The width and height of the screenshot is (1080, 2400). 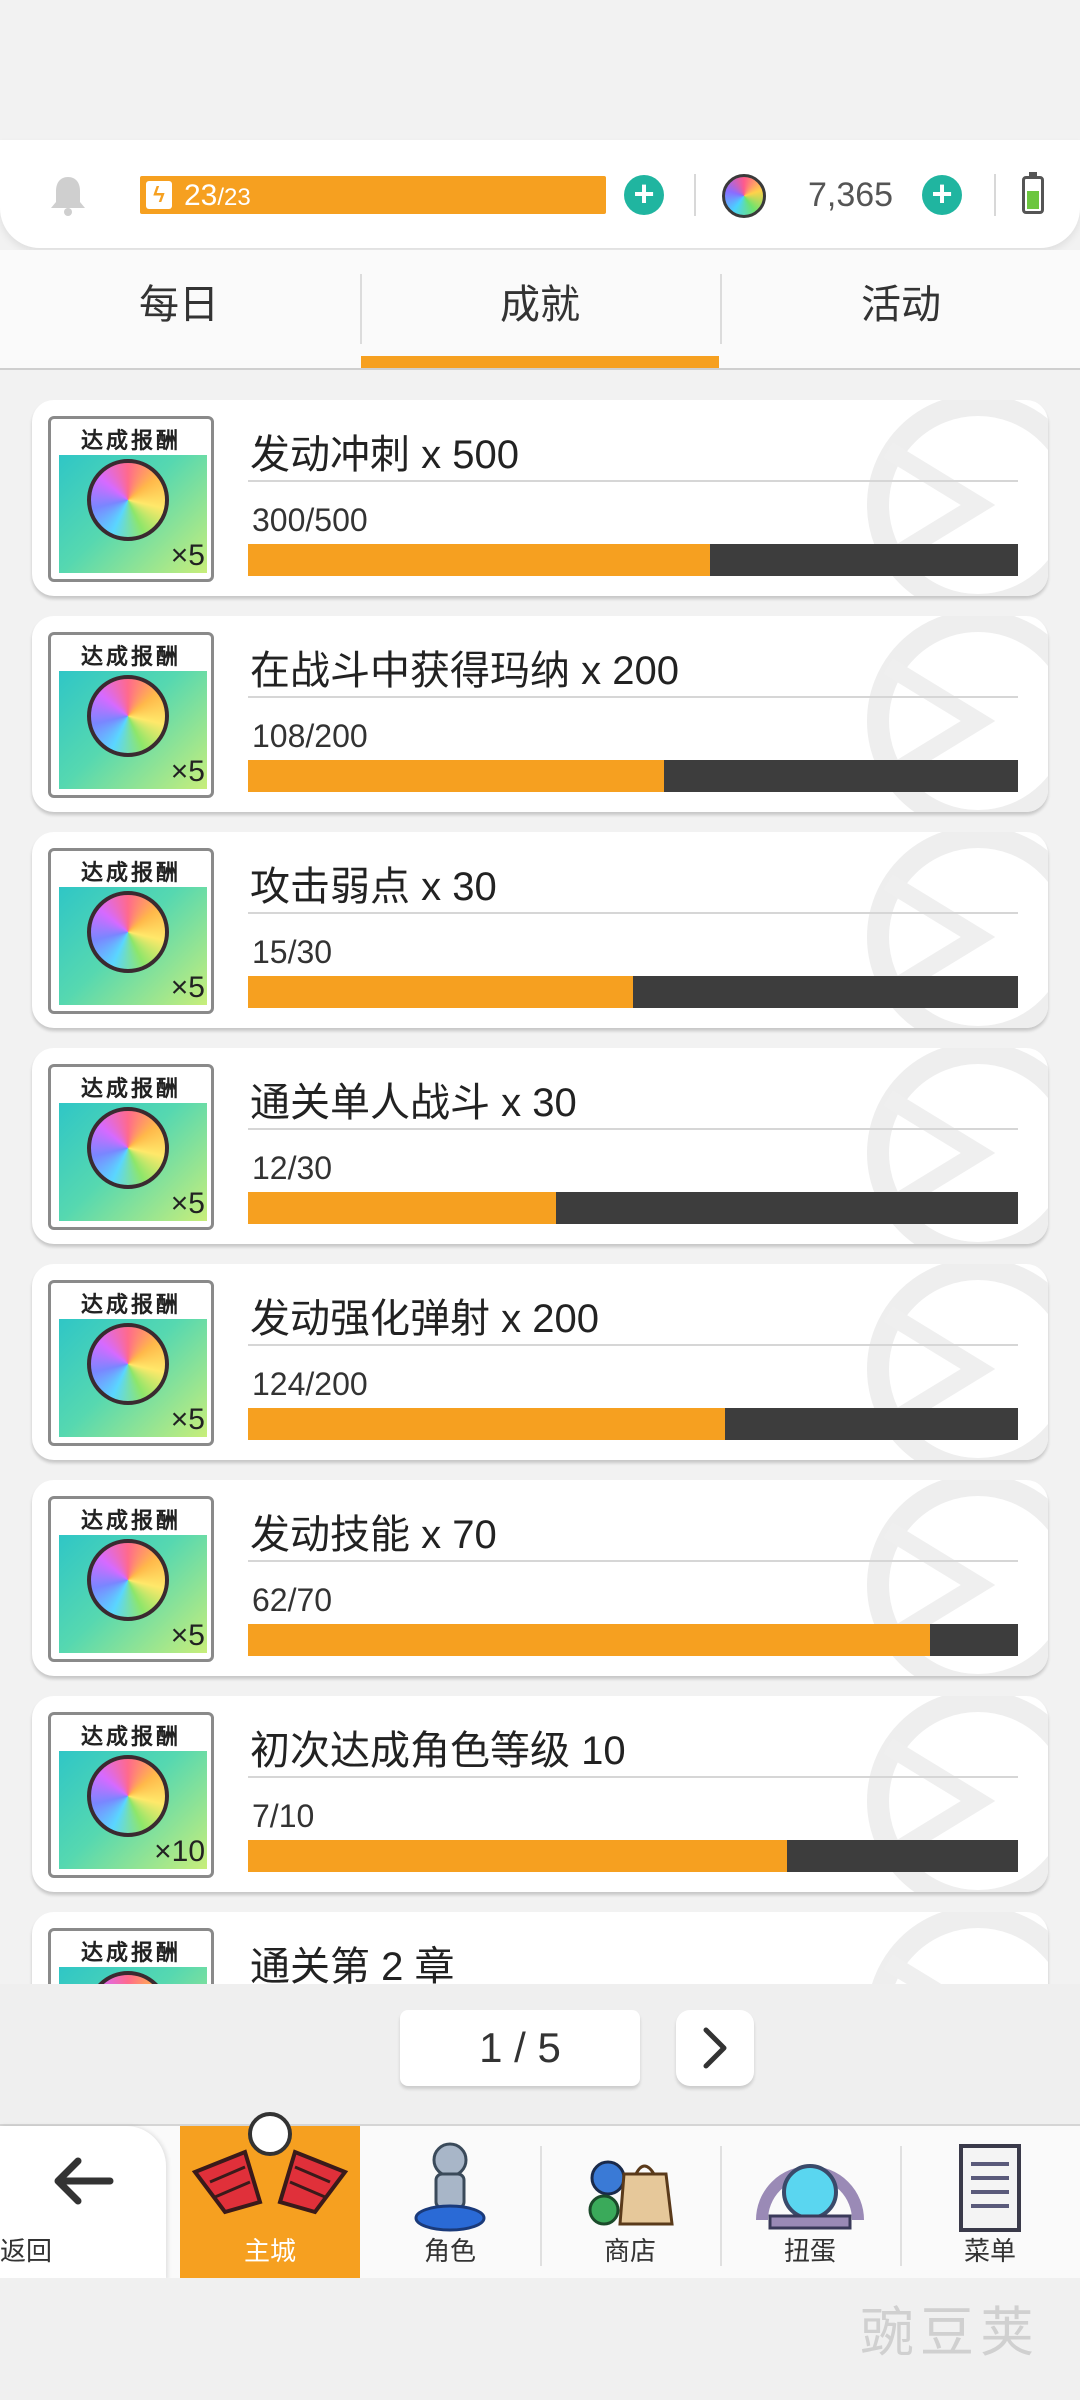 I want to click on achievement-card: 达成报酬 ×10 初次达成角色等级 10 7/10, so click(x=540, y=1794).